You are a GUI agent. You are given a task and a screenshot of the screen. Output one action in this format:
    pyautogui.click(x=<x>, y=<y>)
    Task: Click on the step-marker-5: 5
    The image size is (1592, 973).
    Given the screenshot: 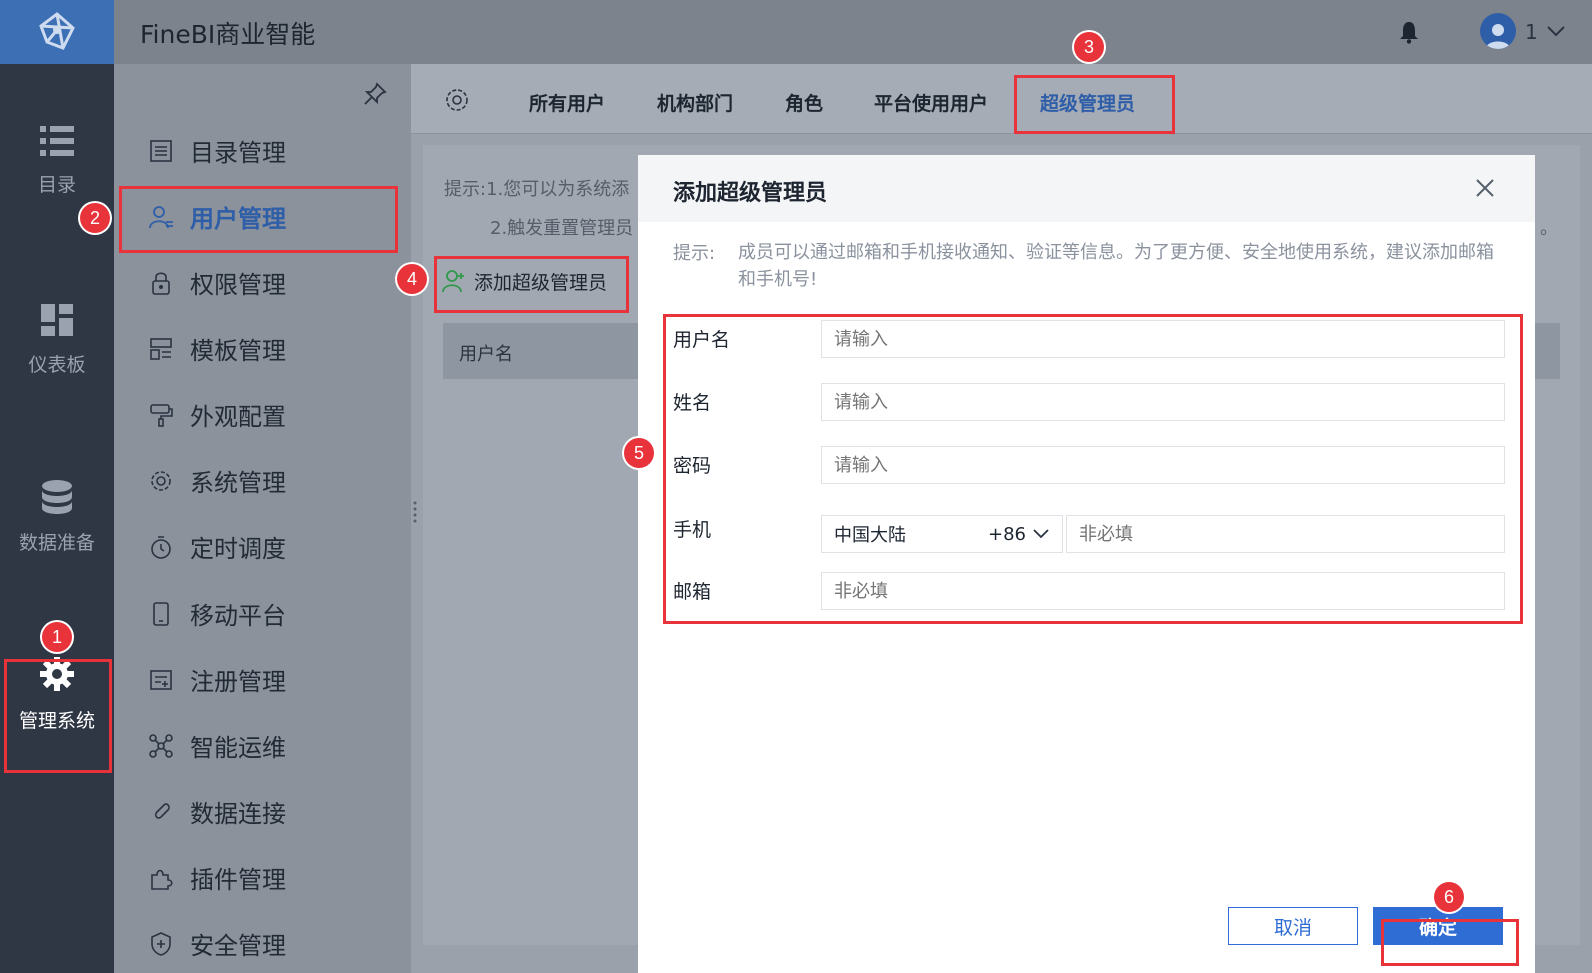 What is the action you would take?
    pyautogui.click(x=639, y=453)
    